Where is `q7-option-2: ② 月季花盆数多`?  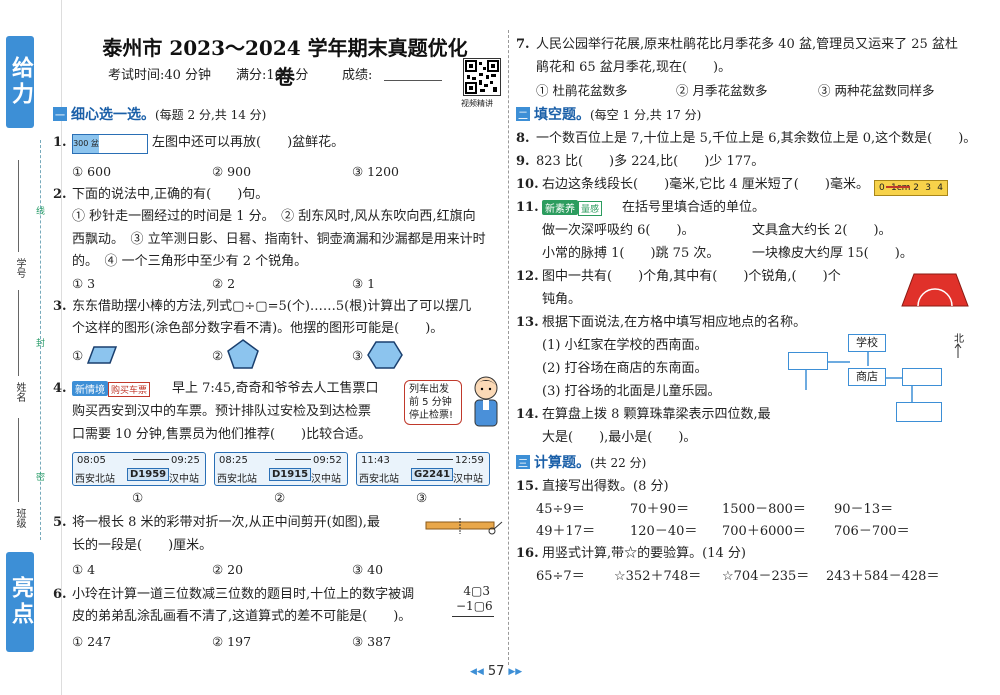 q7-option-2: ② 月季花盆数多 is located at coordinates (721, 89).